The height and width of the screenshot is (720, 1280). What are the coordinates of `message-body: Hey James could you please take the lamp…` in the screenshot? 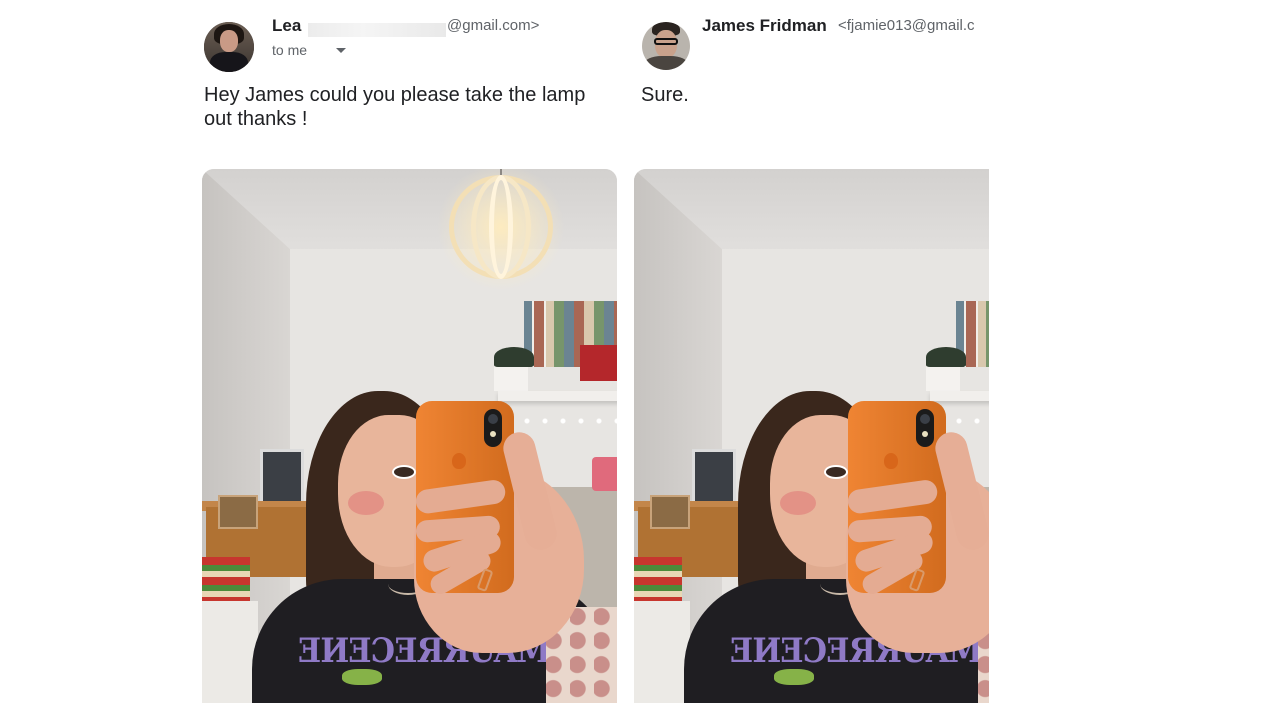 It's located at (395, 107).